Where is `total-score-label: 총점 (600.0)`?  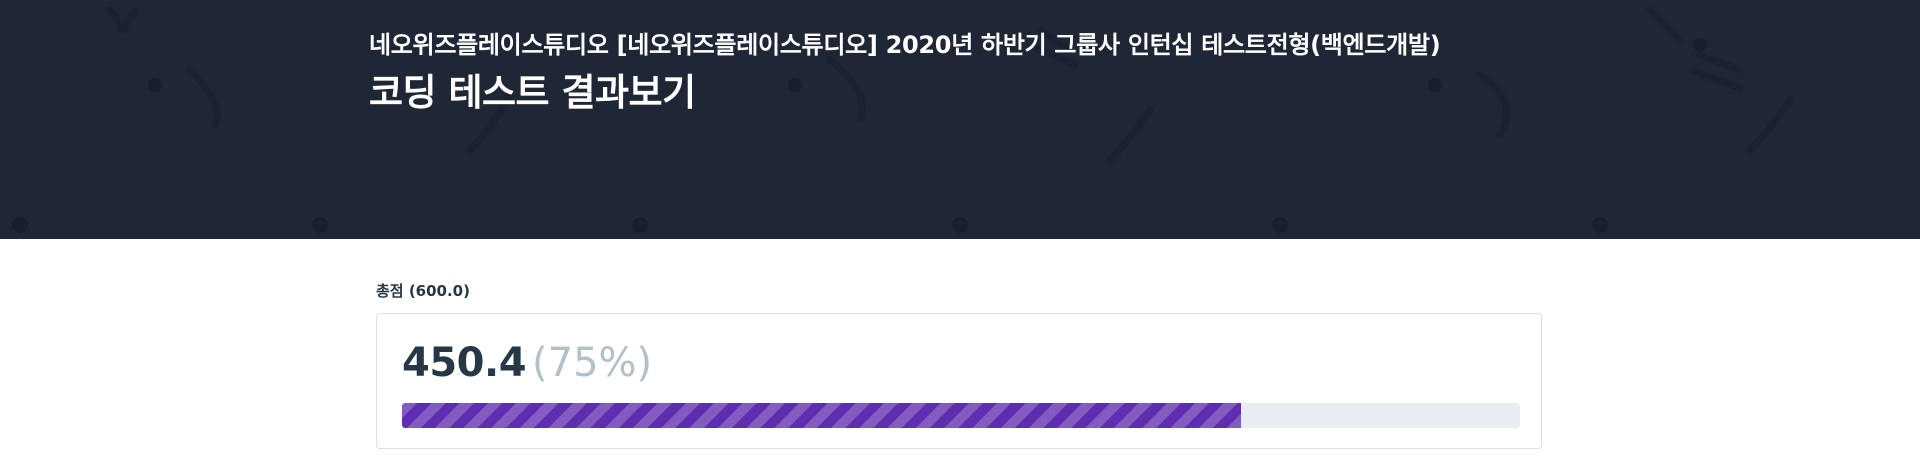
total-score-label: 총점 (600.0) is located at coordinates (423, 291).